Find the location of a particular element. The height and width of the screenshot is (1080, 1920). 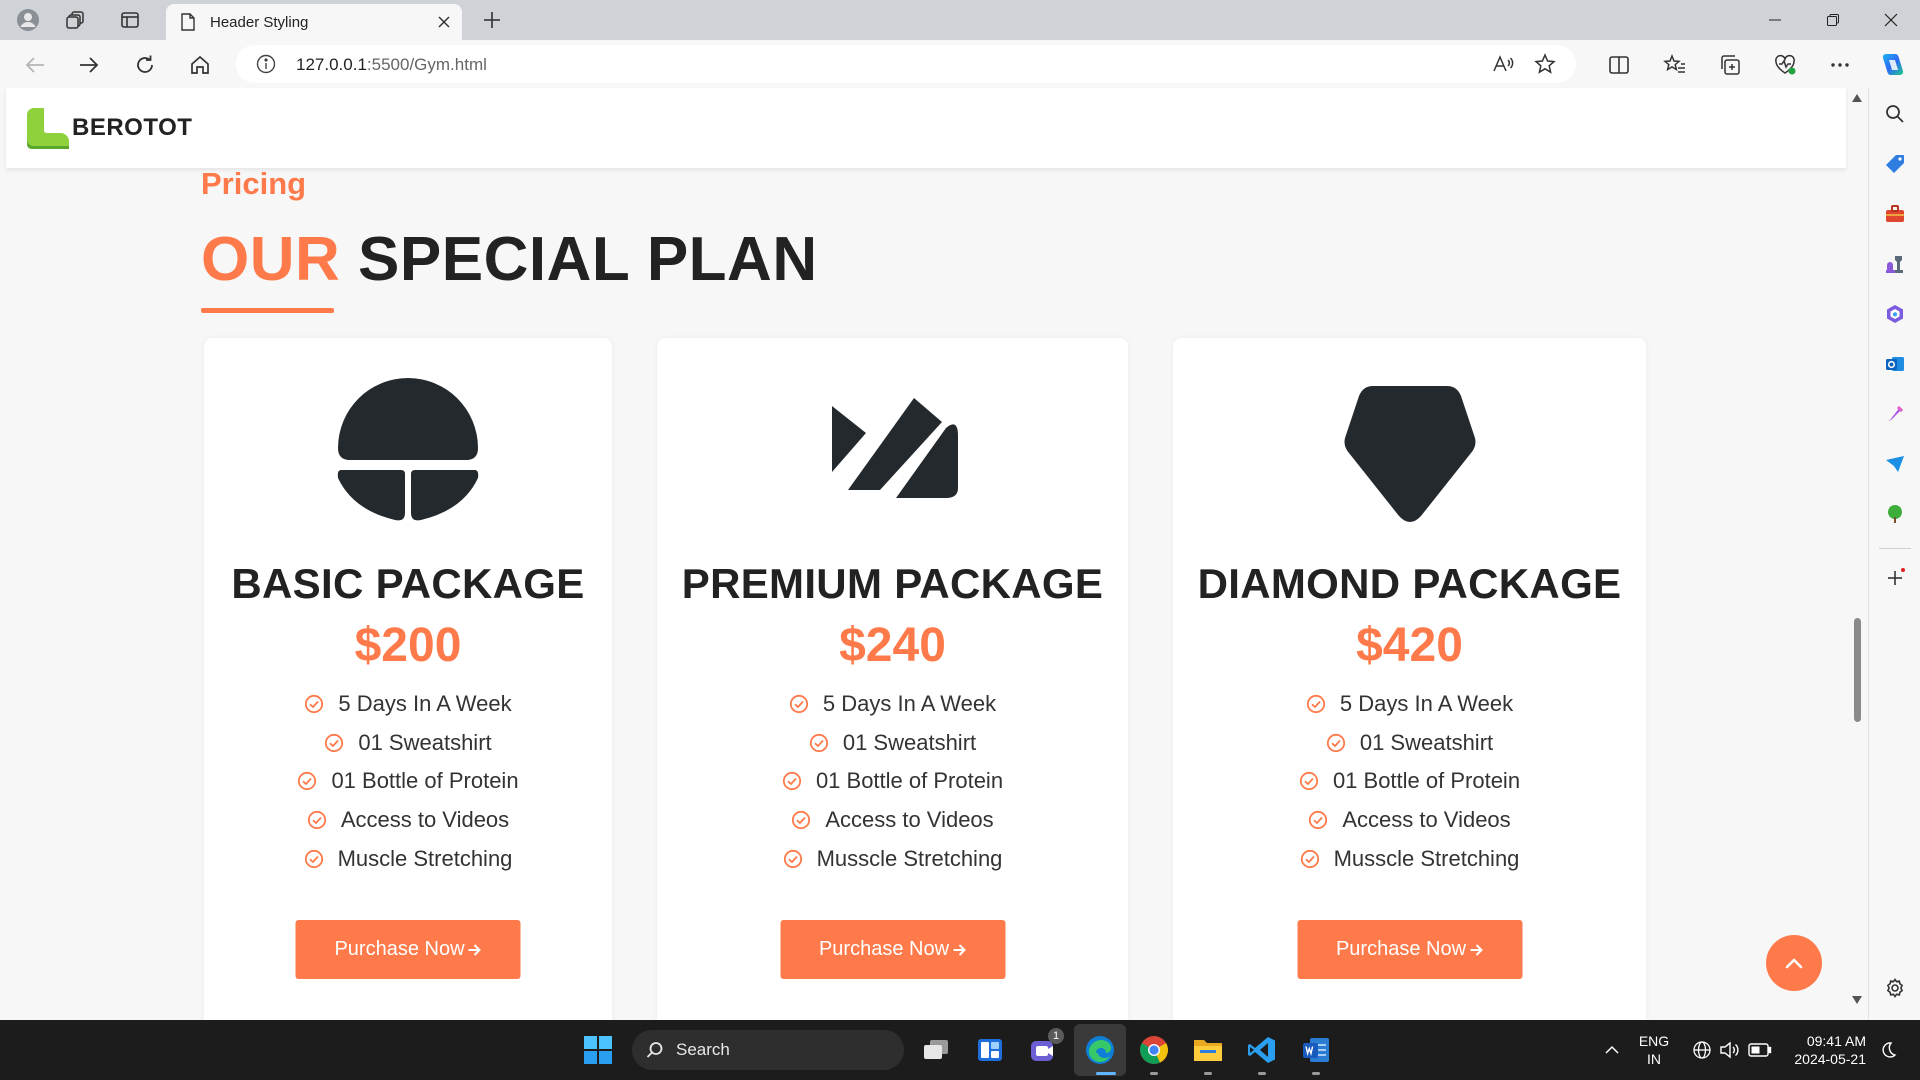

microsoft-365-icon is located at coordinates (1895, 314).